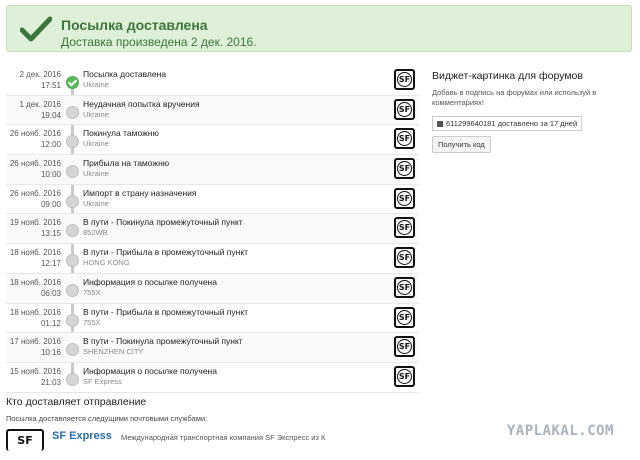  What do you see at coordinates (33, 318) in the screenshot?
I see `event-datetime: 18 нояб. 2016 01:12` at bounding box center [33, 318].